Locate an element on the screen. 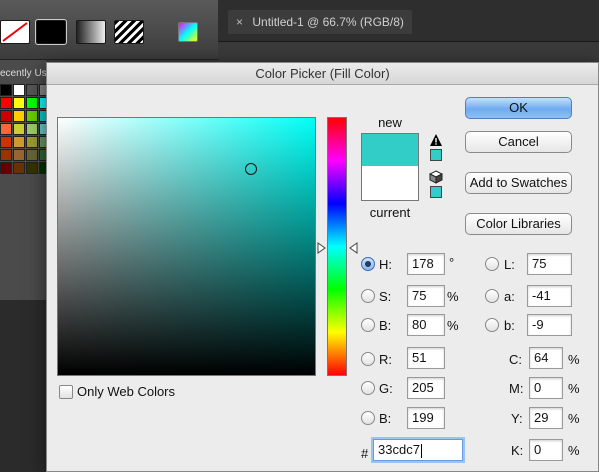  color-field-marker is located at coordinates (250, 169).